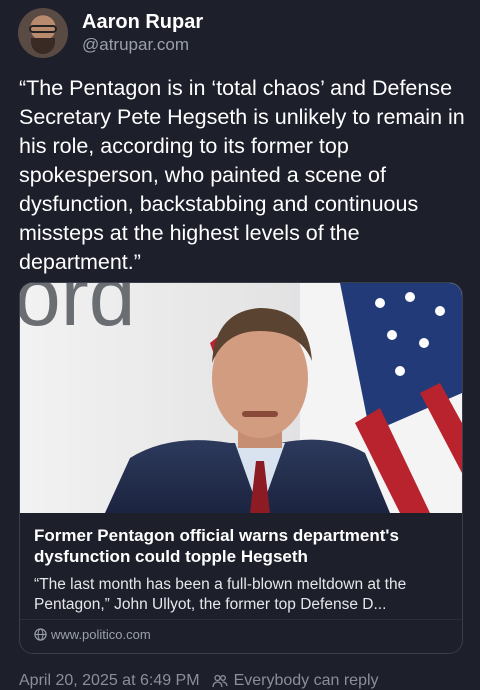  What do you see at coordinates (142, 45) in the screenshot?
I see `author-handle: @atrupar.com` at bounding box center [142, 45].